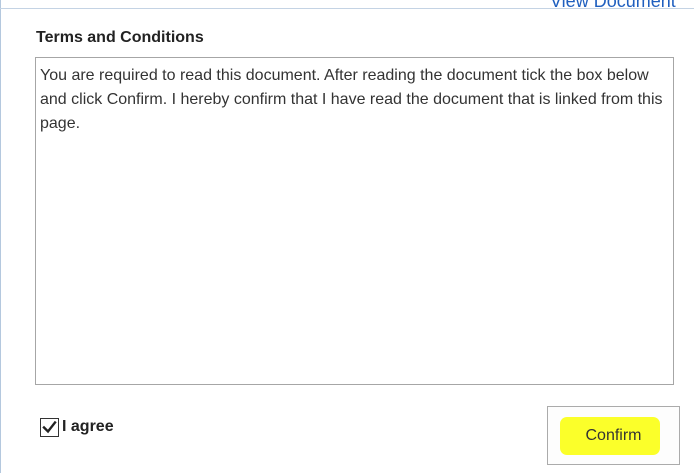 The height and width of the screenshot is (473, 694). I want to click on confirm-label: Confirm, so click(613, 435).